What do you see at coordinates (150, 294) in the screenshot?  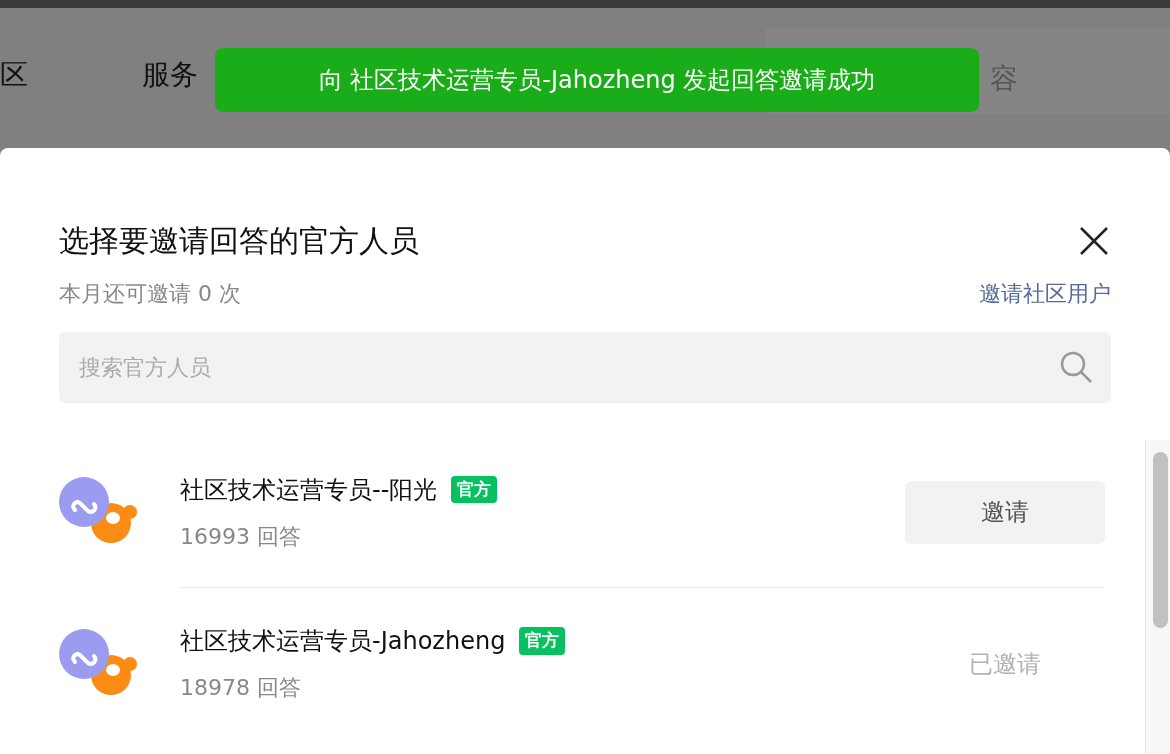 I see `quota-text: 本月还可邀请 0 次` at bounding box center [150, 294].